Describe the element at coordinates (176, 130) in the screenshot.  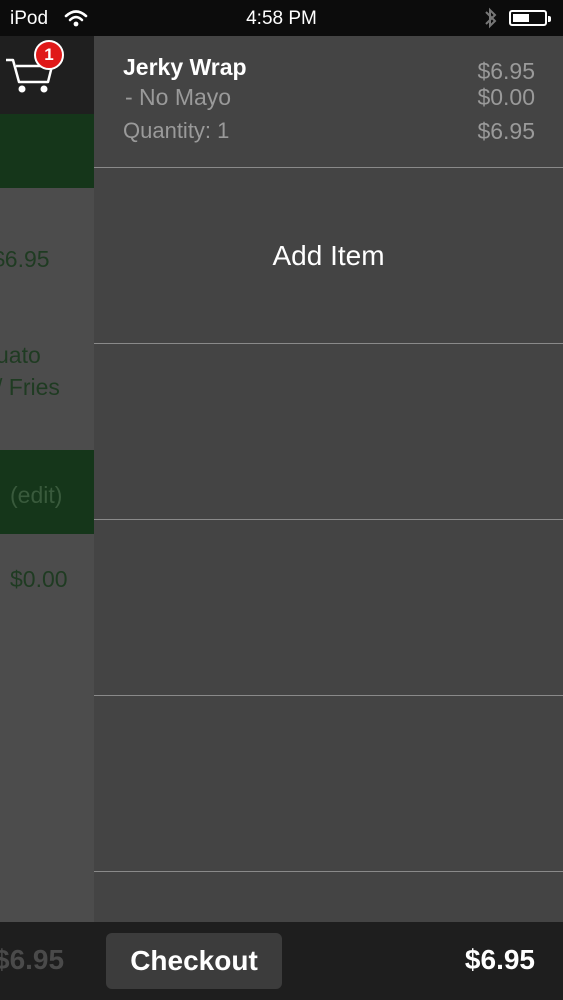
I see `item-quantity: Quantity: 1` at that location.